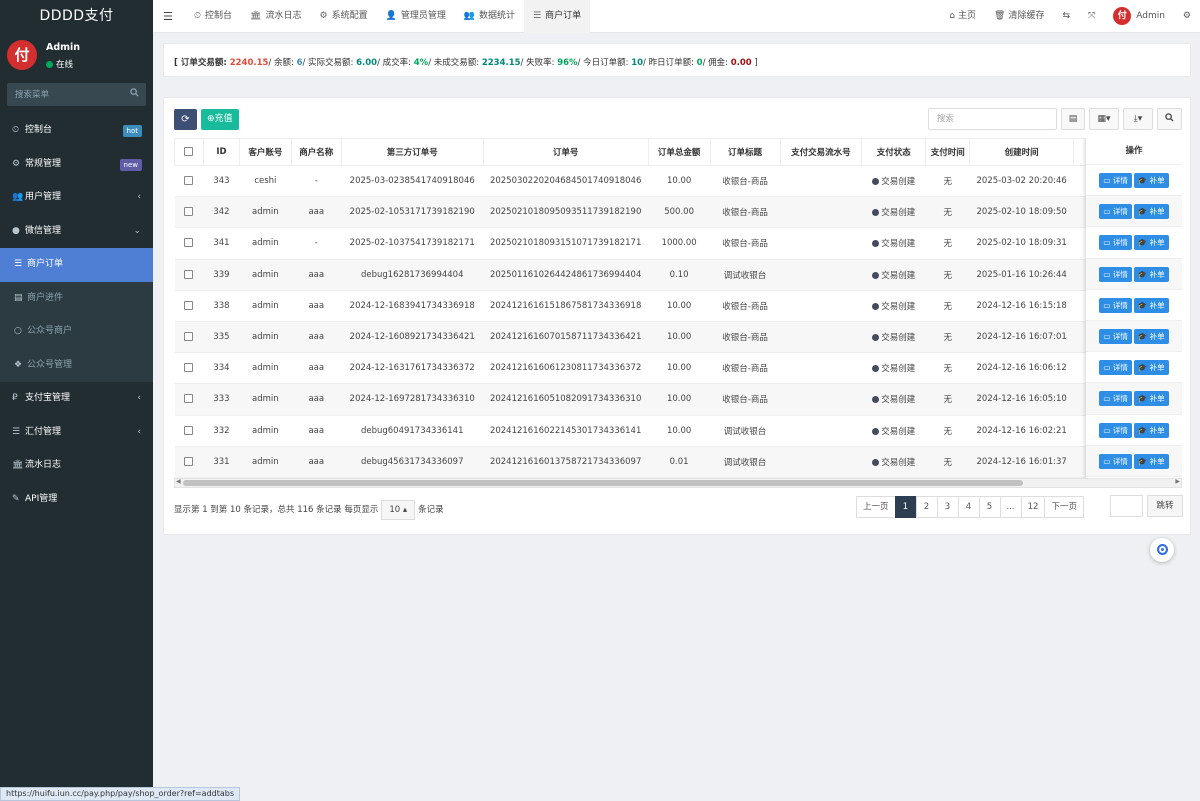 The width and height of the screenshot is (1200, 801). What do you see at coordinates (76, 399) in the screenshot?
I see `sidebar-item-1: ₽ 支付宝管理 ‹` at bounding box center [76, 399].